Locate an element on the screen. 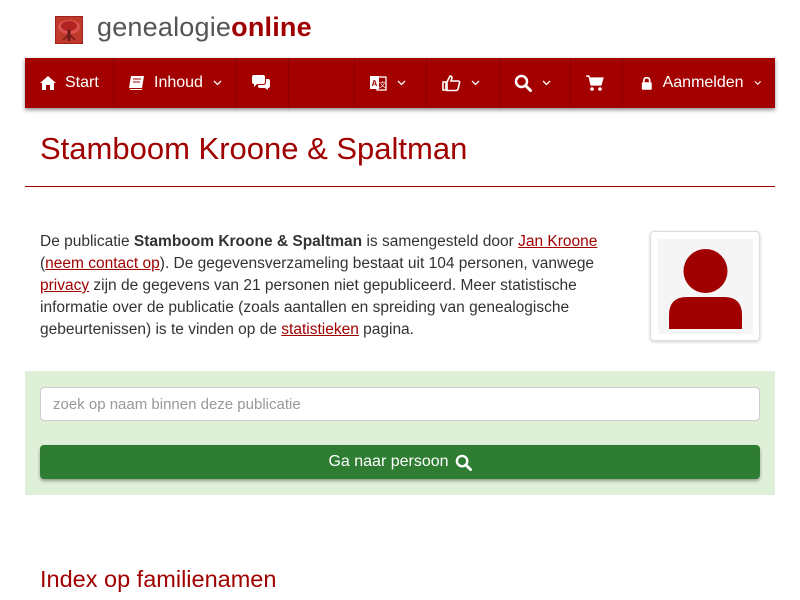  nav-cart is located at coordinates (597, 83).